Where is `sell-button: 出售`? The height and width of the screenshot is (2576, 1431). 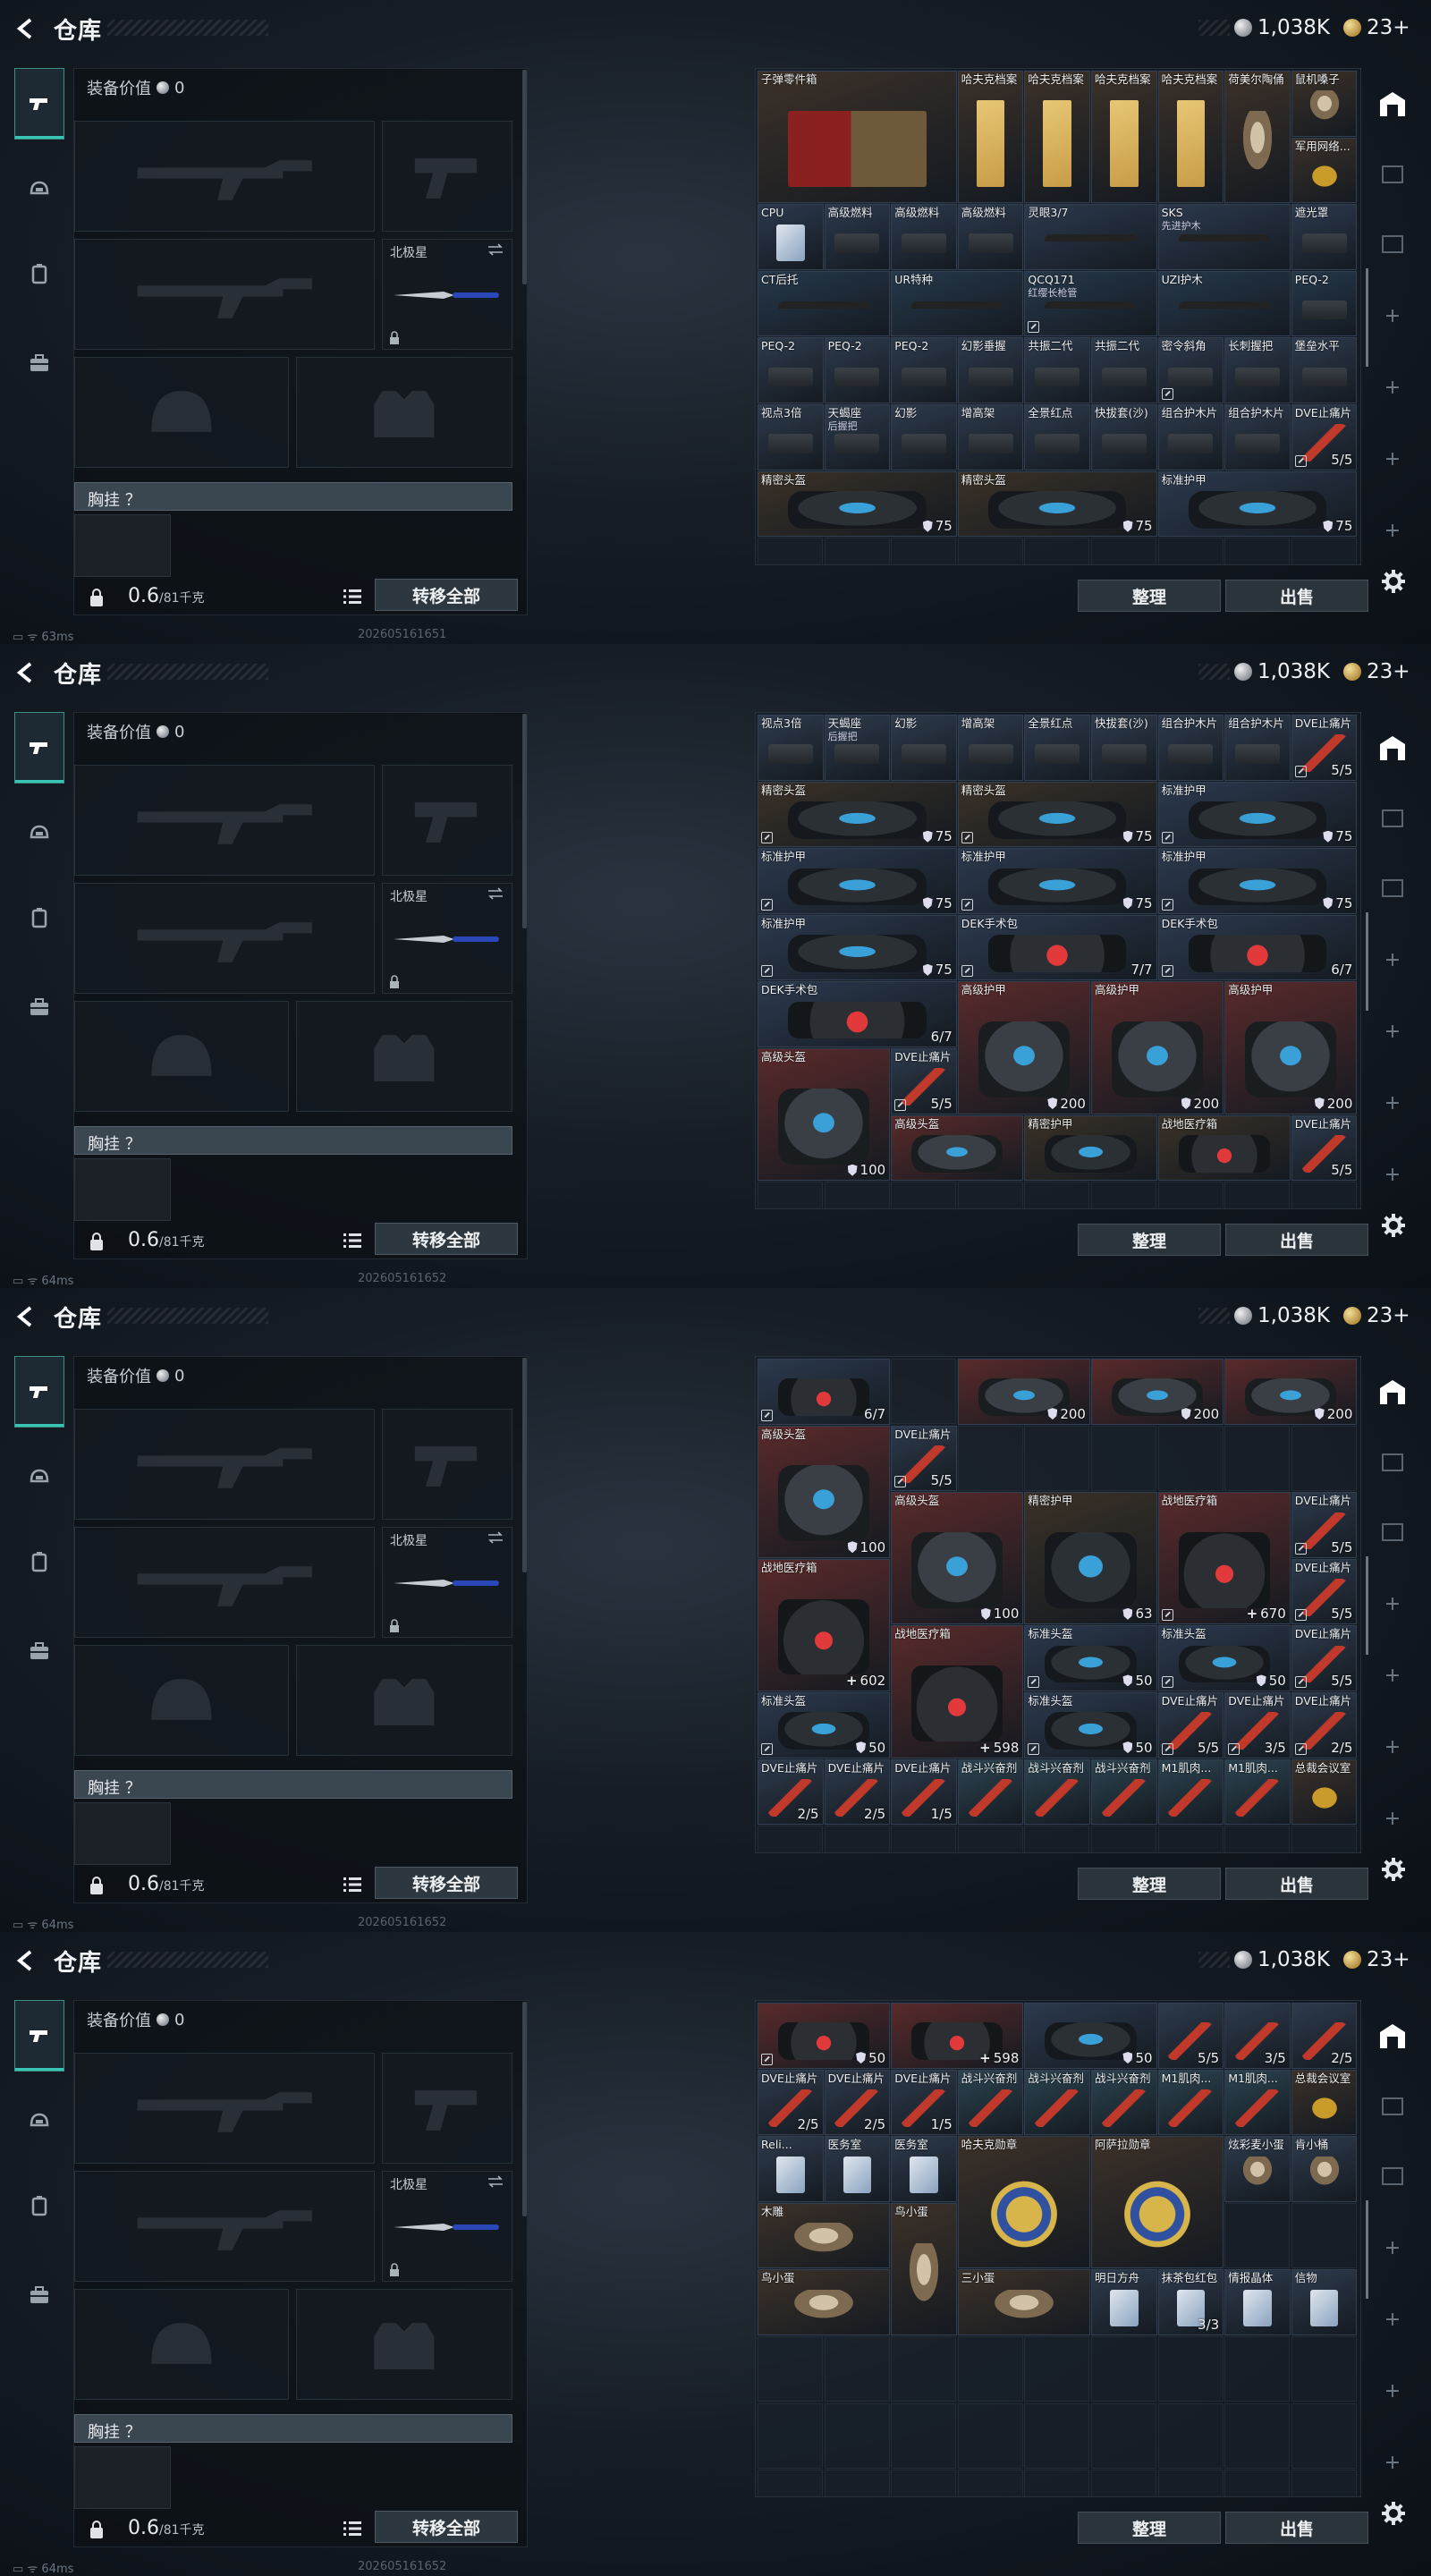 sell-button: 出售 is located at coordinates (1296, 1884).